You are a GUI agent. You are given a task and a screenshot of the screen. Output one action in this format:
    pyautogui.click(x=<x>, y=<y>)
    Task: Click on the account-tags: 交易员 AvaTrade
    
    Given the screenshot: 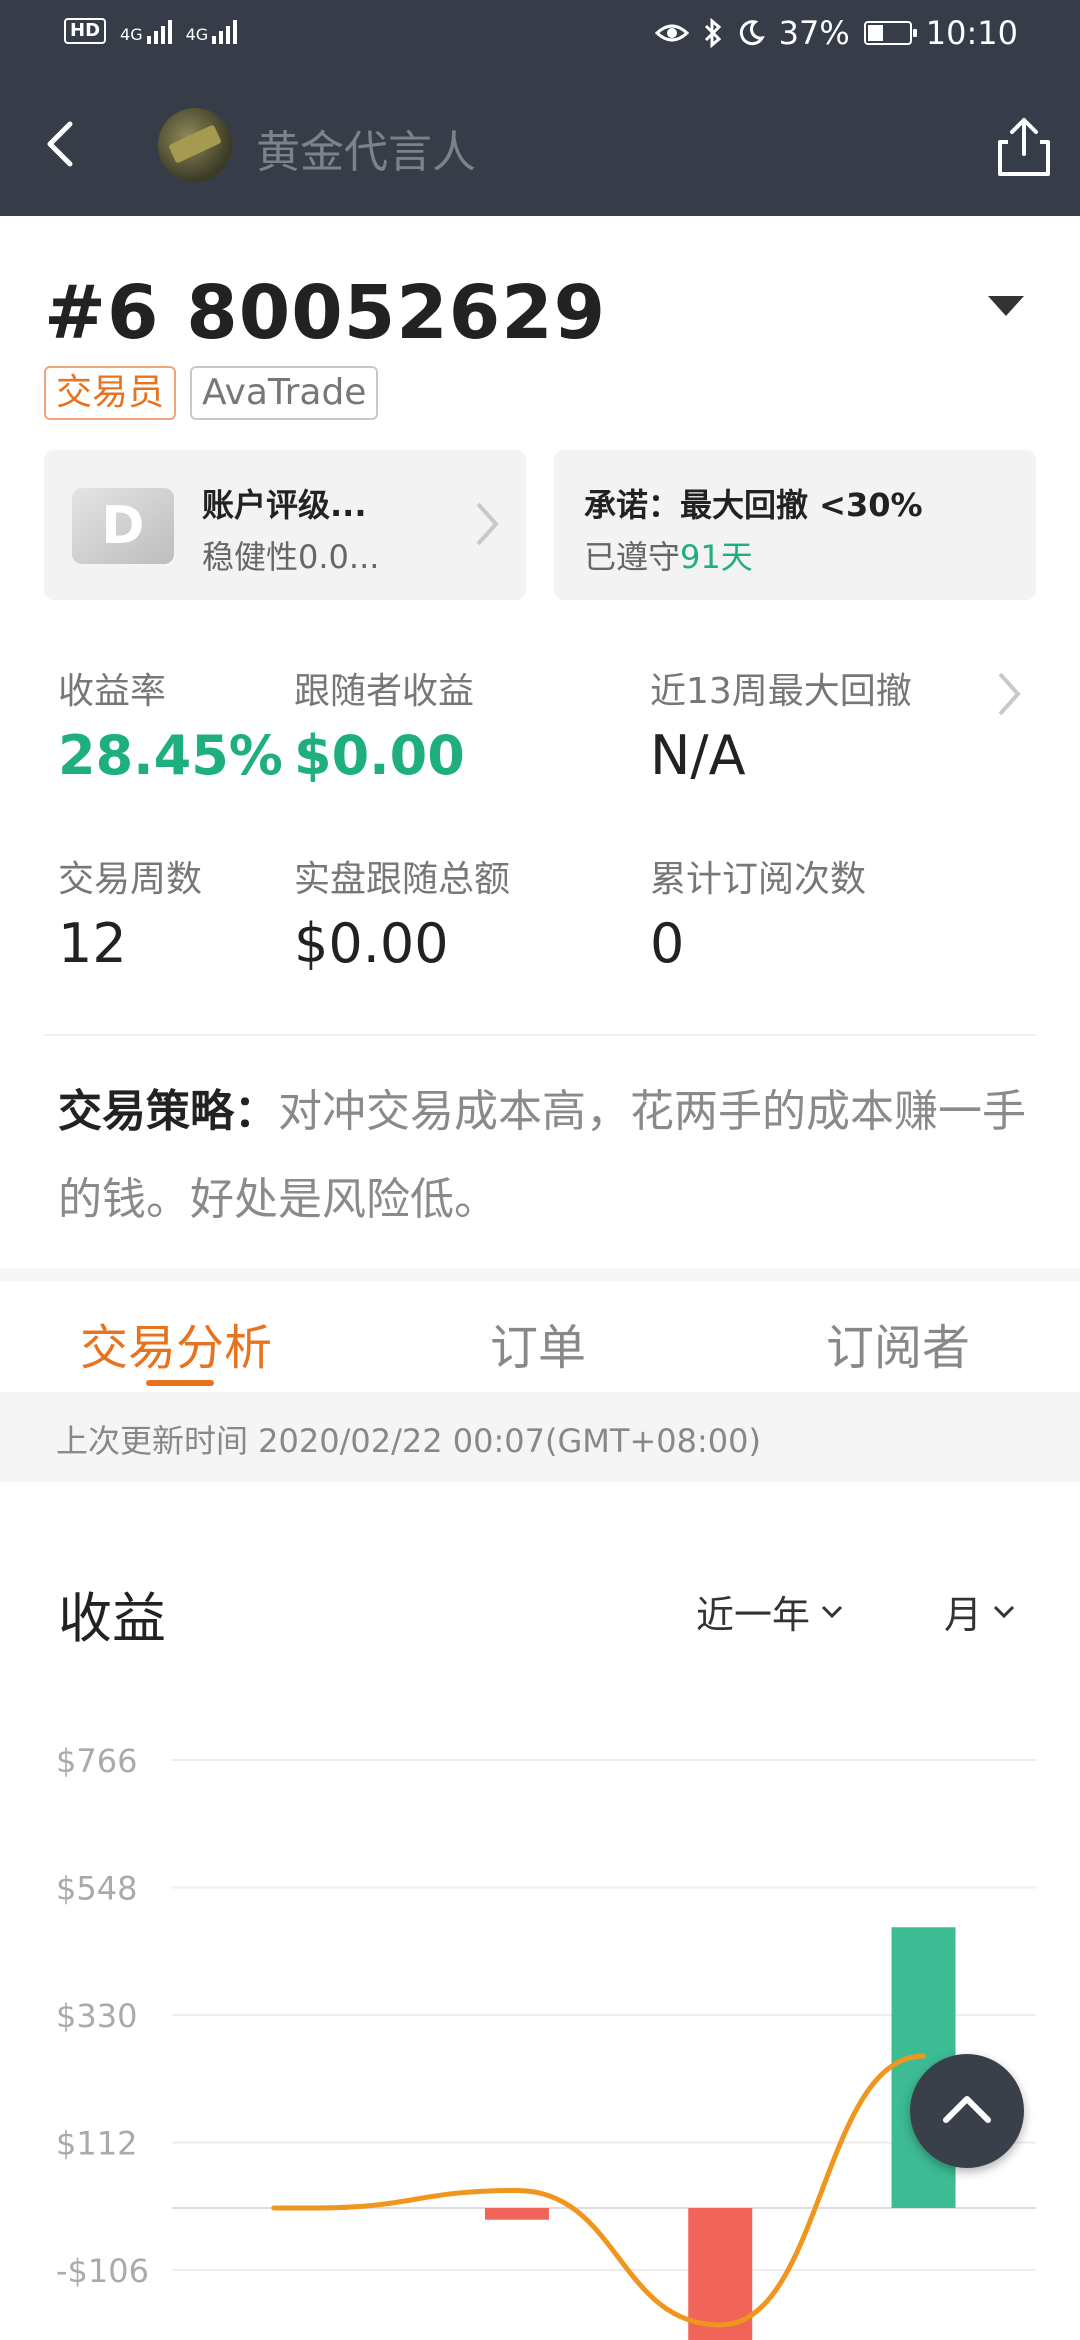 What is the action you would take?
    pyautogui.click(x=211, y=393)
    